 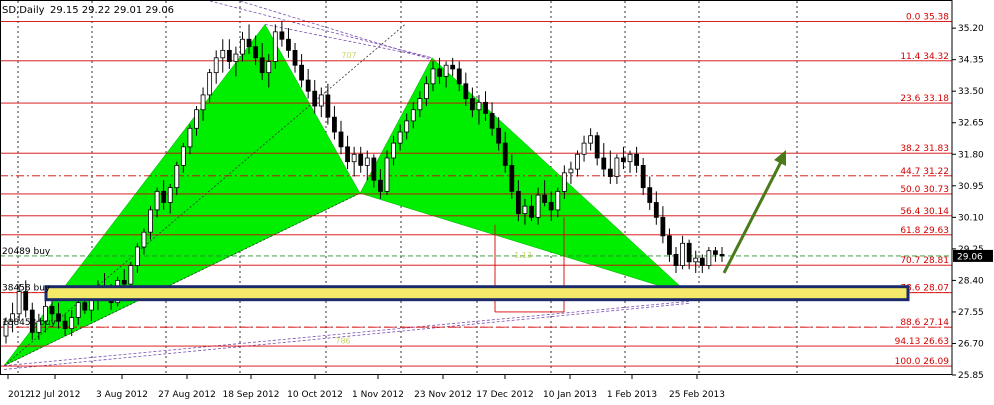 I want to click on x-tick-label: 2012, so click(x=19, y=395).